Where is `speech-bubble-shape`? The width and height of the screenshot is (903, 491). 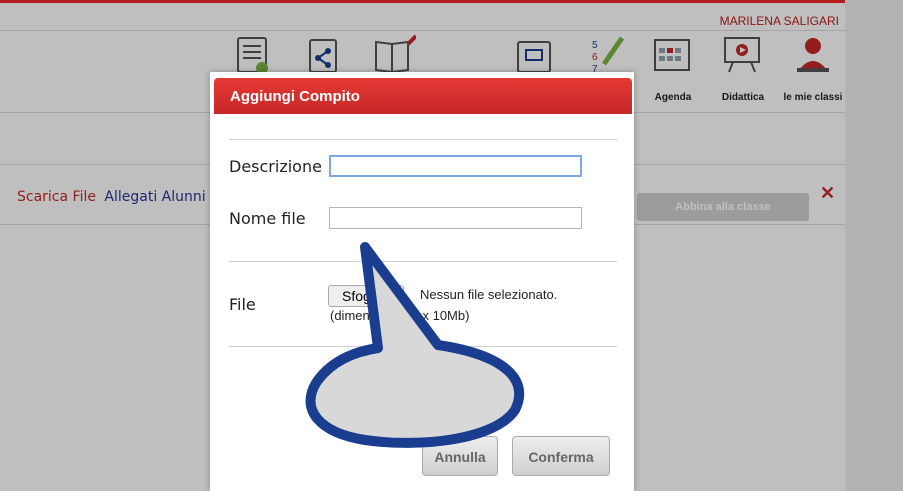
speech-bubble-shape is located at coordinates (415, 345).